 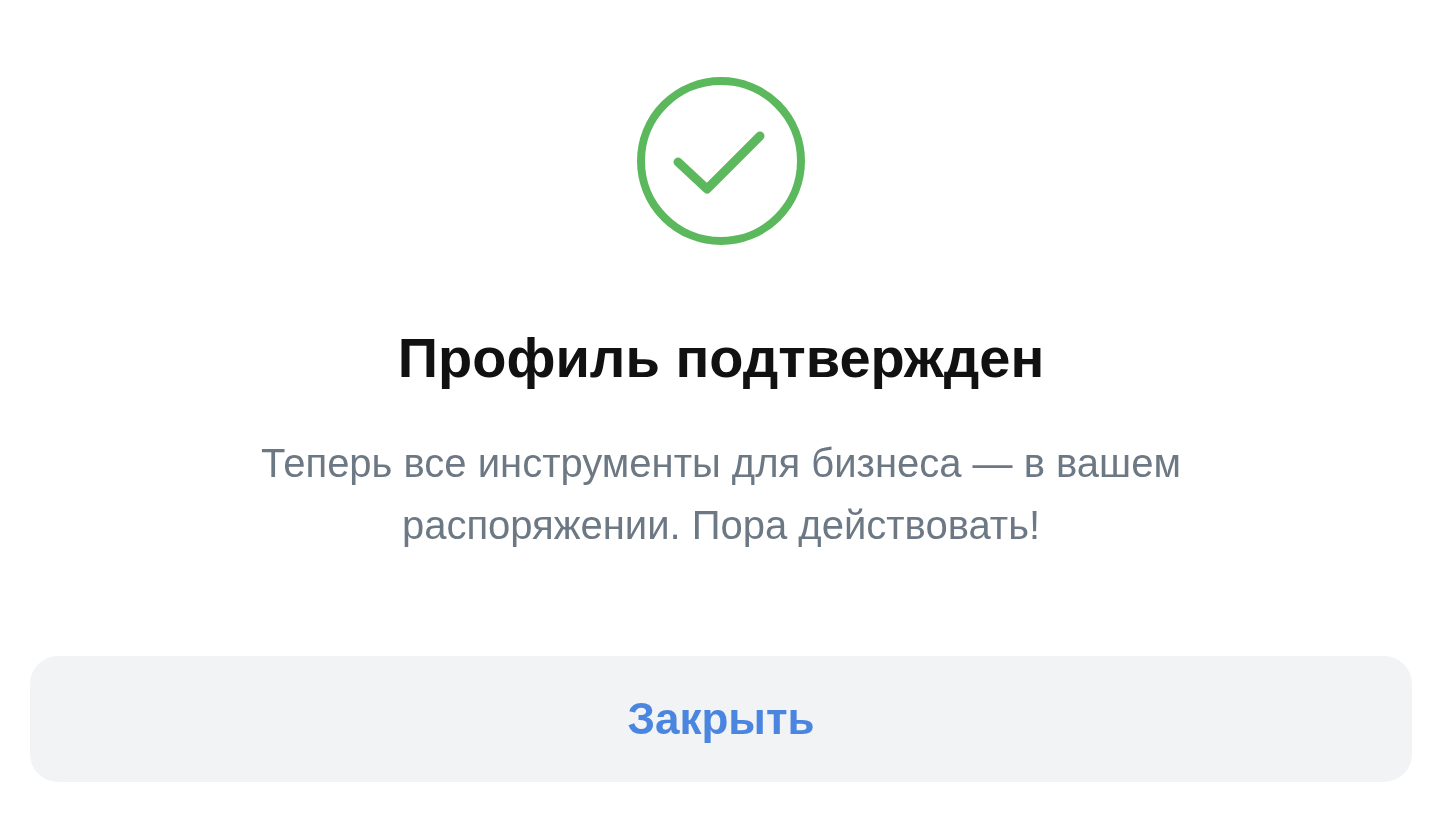 What do you see at coordinates (721, 719) in the screenshot?
I see `close-button: Закрыть` at bounding box center [721, 719].